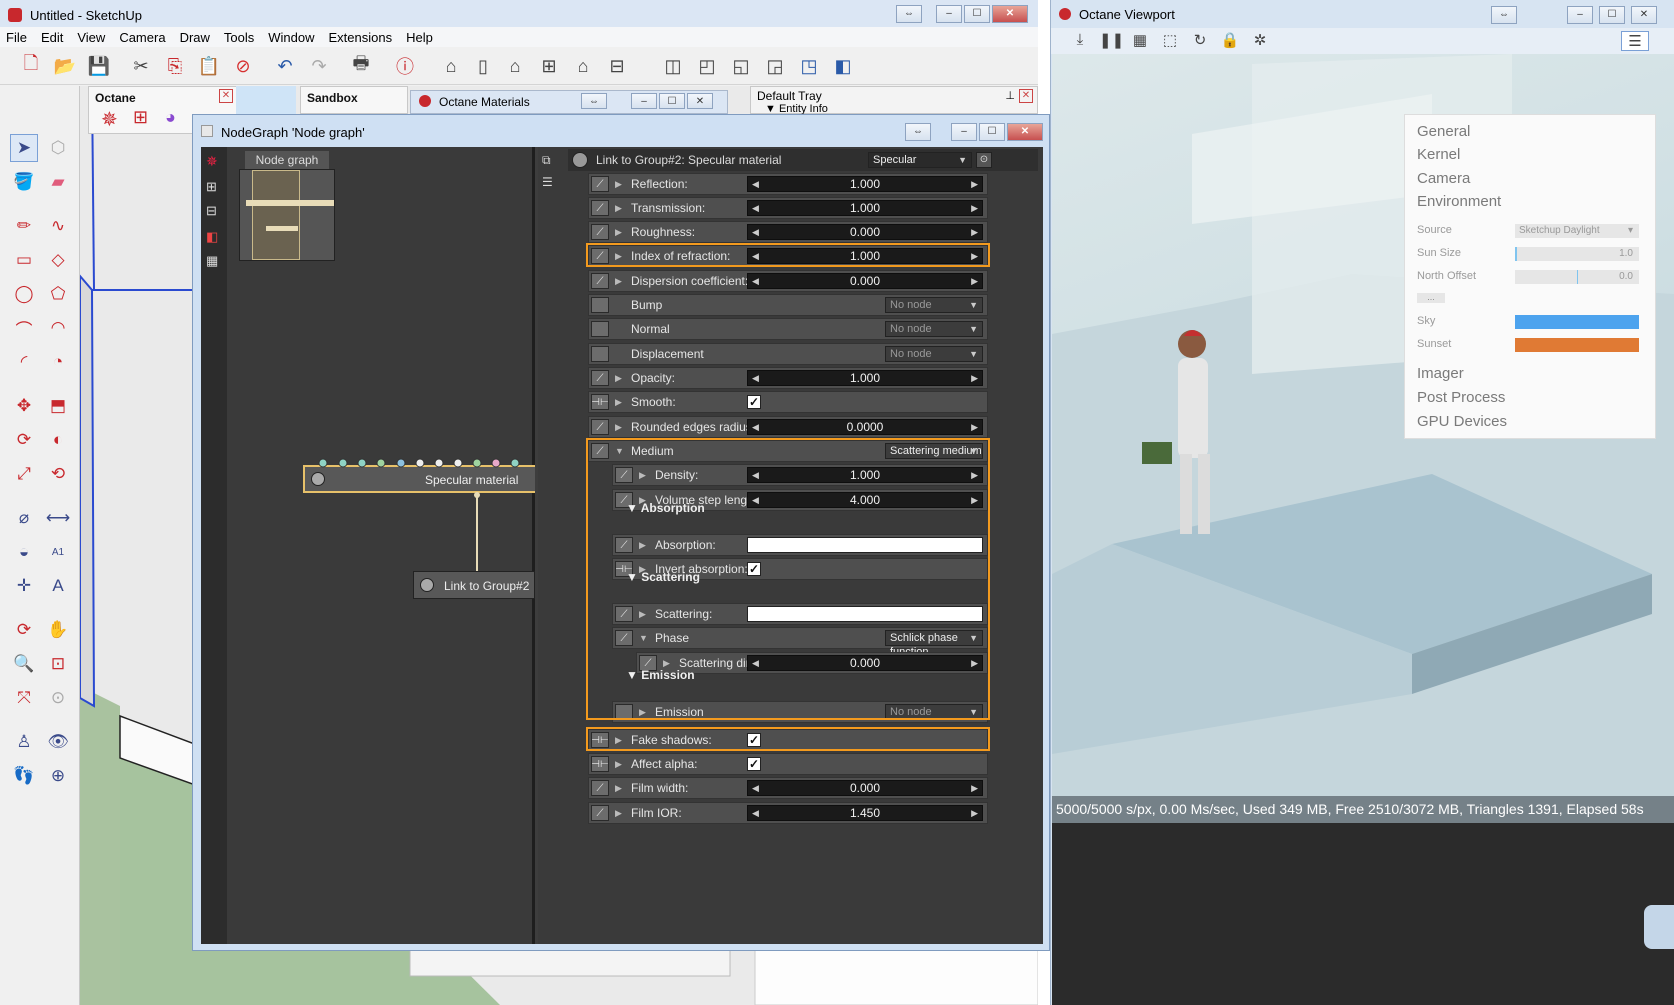  Describe the element at coordinates (600, 813) in the screenshot. I see `film-ior-pin-icon: ⟋` at that location.